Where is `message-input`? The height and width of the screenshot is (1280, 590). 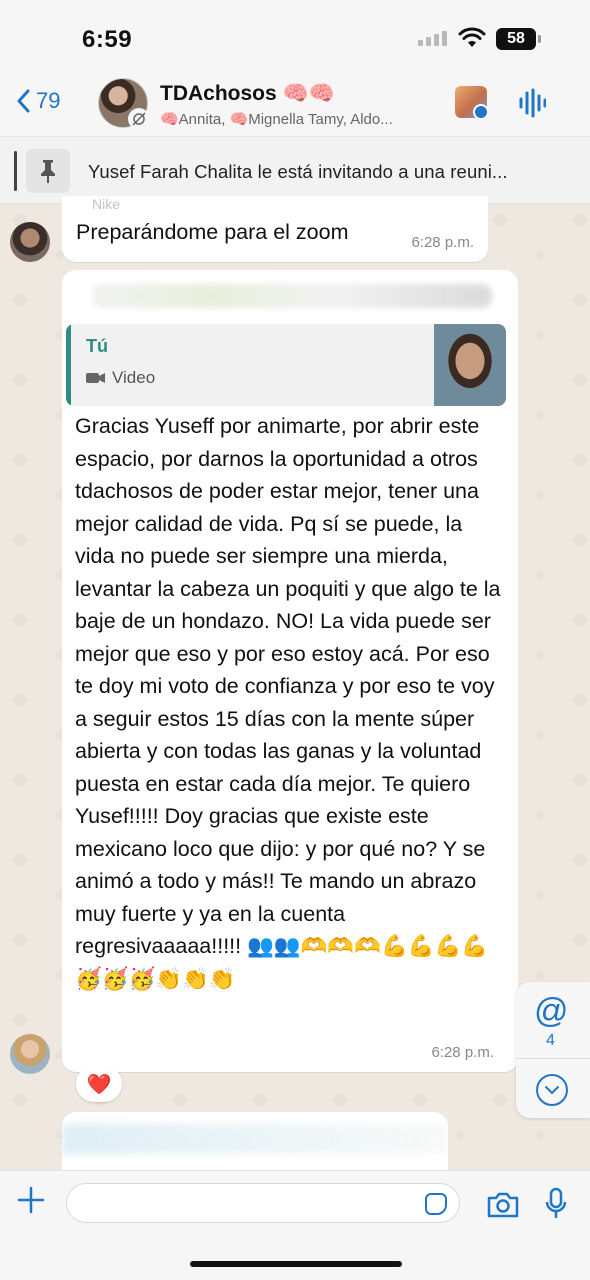 message-input is located at coordinates (263, 1203).